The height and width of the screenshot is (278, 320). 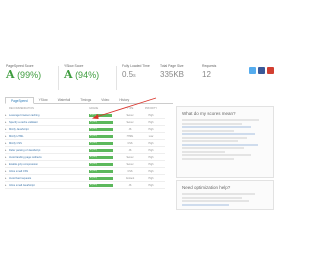 What do you see at coordinates (49, 185) in the screenshot?
I see `recommendation-name: Inline small JavaScript` at bounding box center [49, 185].